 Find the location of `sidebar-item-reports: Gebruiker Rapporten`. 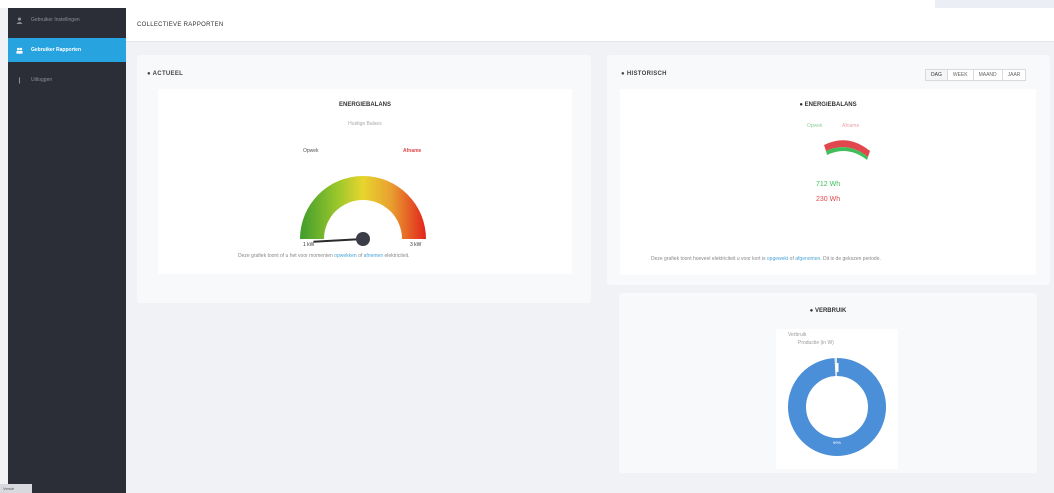

sidebar-item-reports: Gebruiker Rapporten is located at coordinates (67, 50).